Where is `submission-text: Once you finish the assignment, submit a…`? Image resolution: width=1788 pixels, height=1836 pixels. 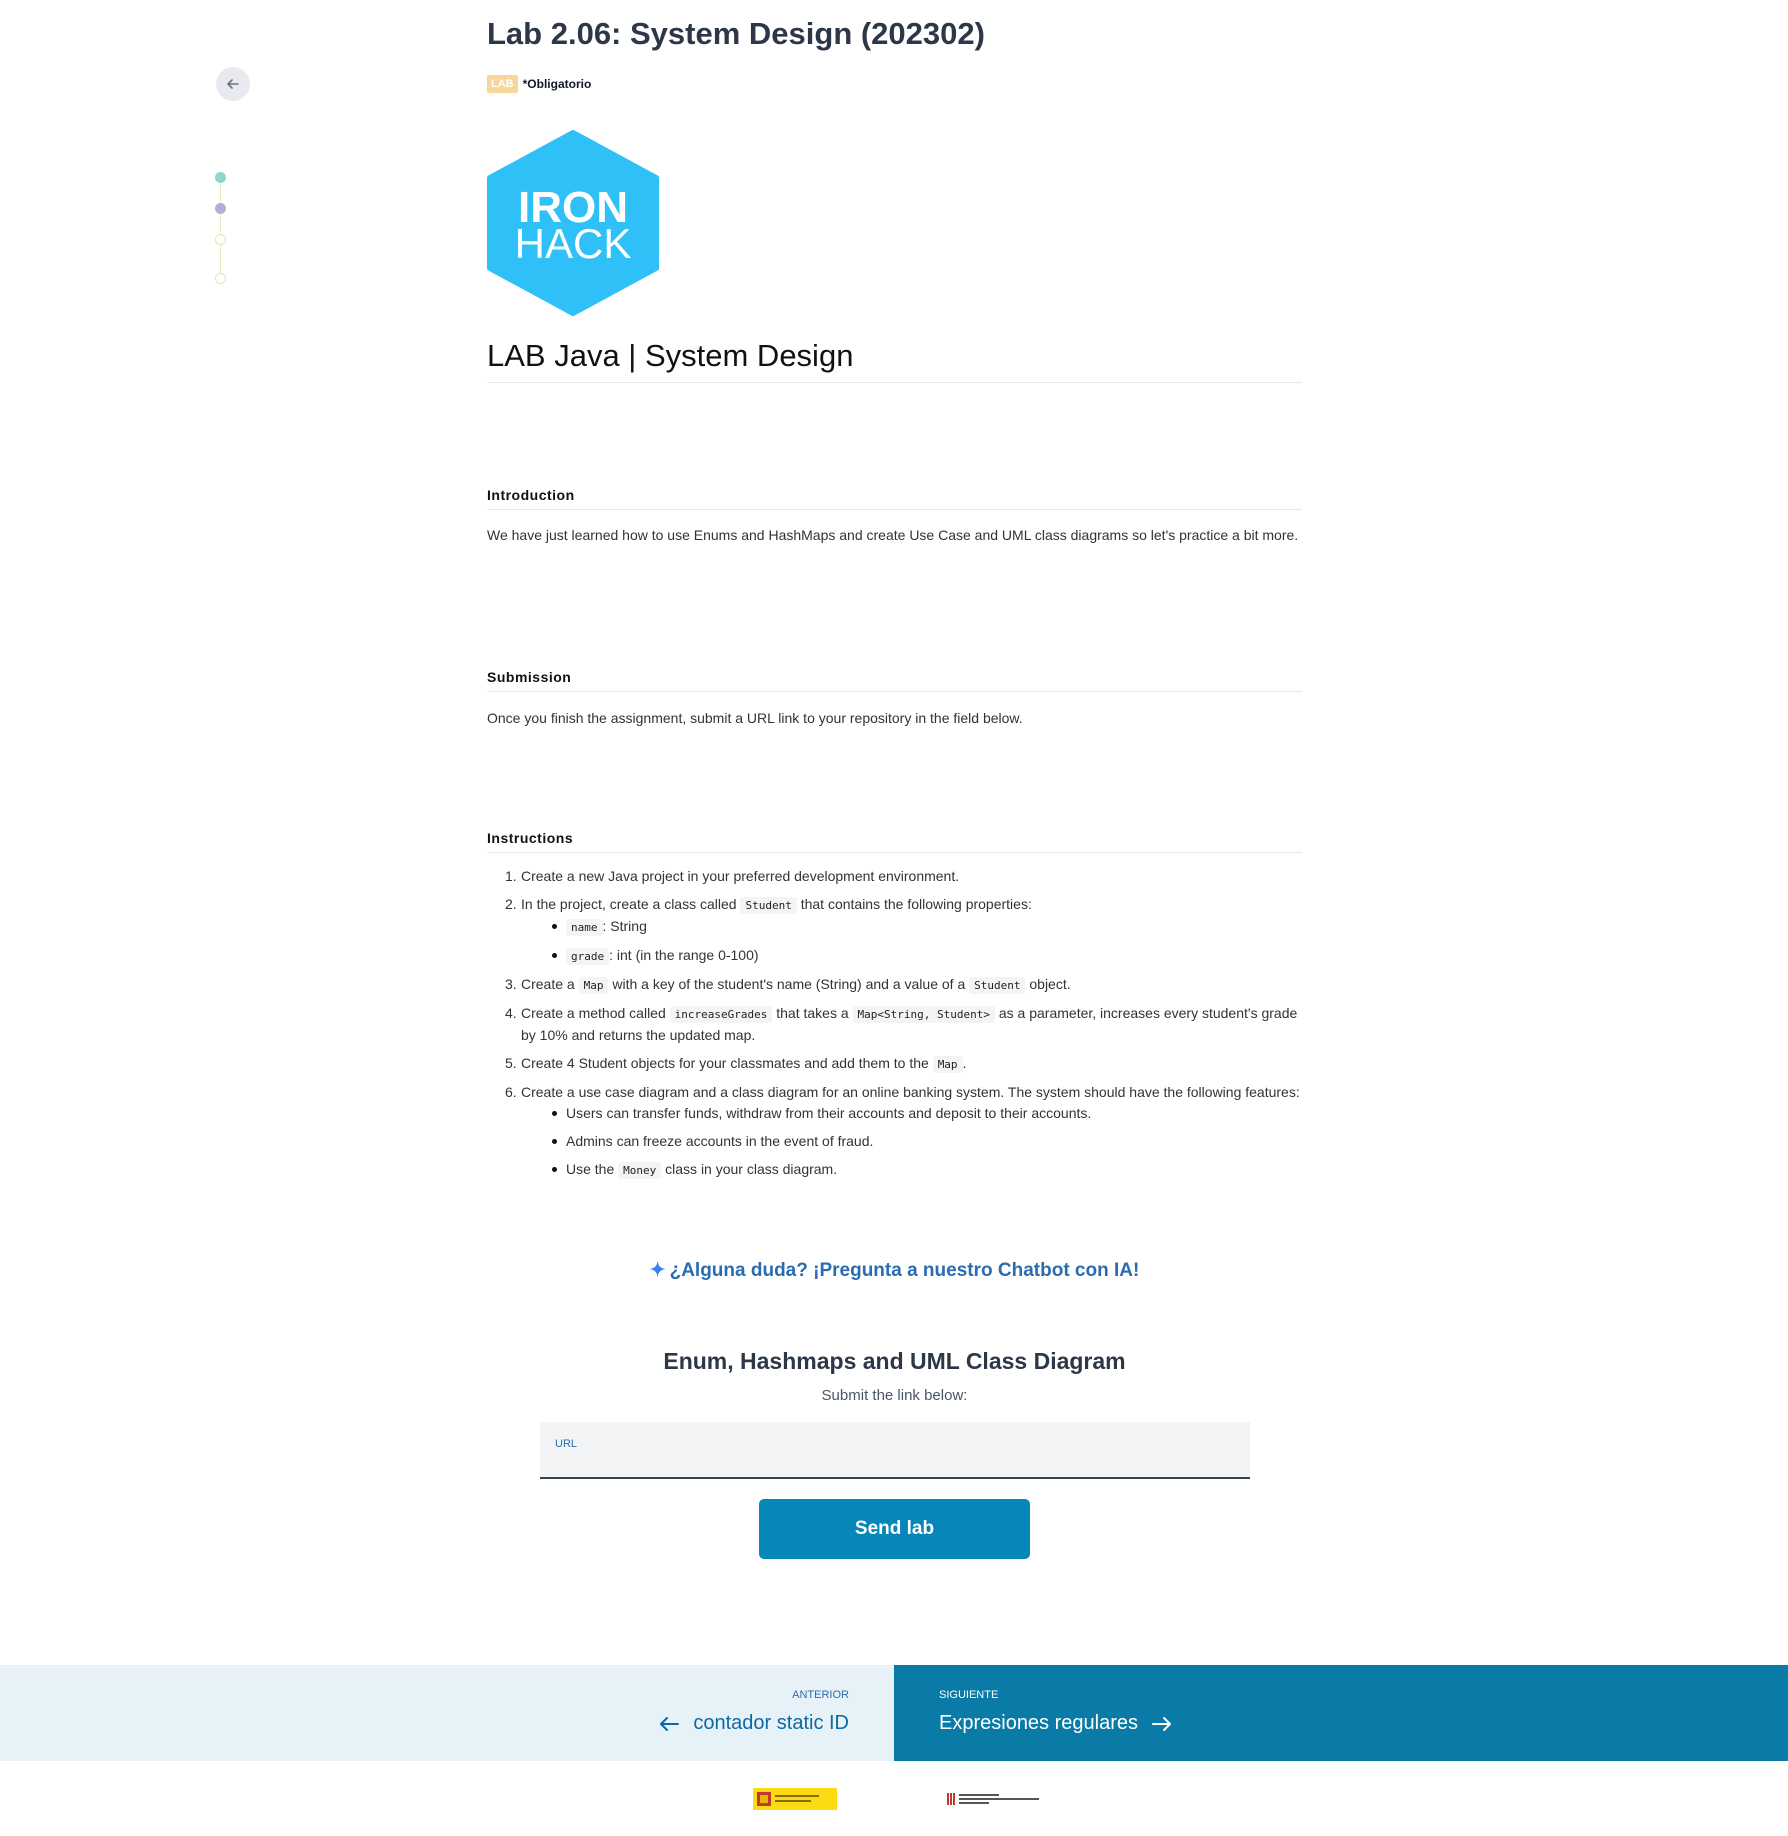 submission-text: Once you finish the assignment, submit a… is located at coordinates (755, 718).